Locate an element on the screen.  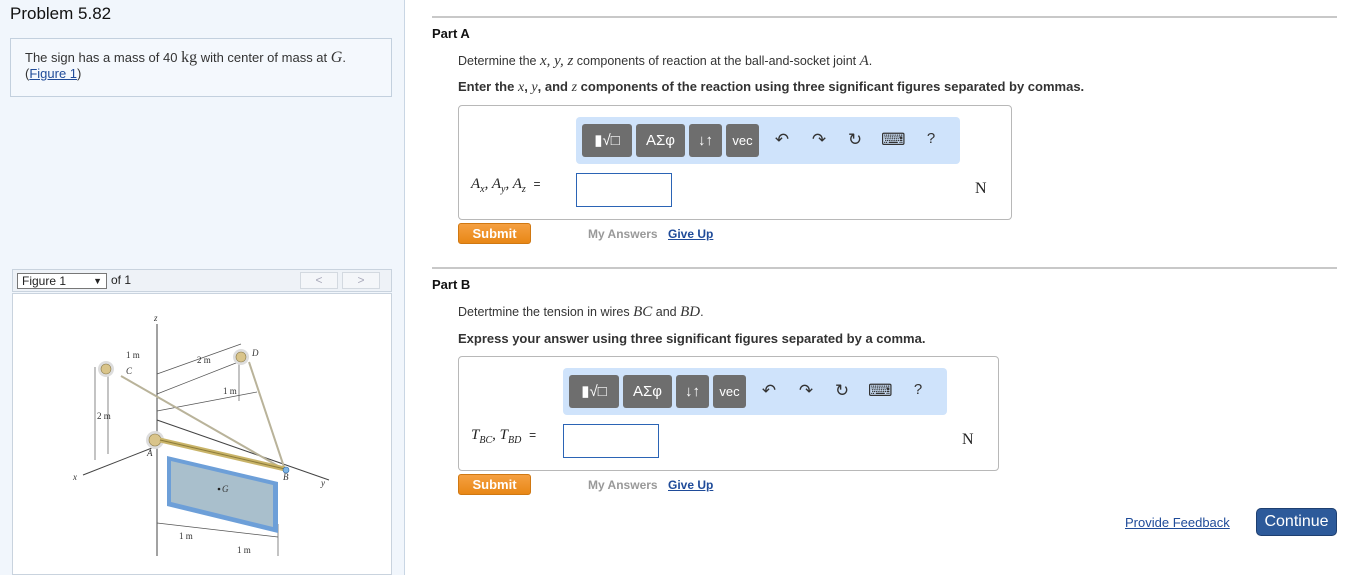
ball-socket-joint-a is located at coordinates (155, 440).